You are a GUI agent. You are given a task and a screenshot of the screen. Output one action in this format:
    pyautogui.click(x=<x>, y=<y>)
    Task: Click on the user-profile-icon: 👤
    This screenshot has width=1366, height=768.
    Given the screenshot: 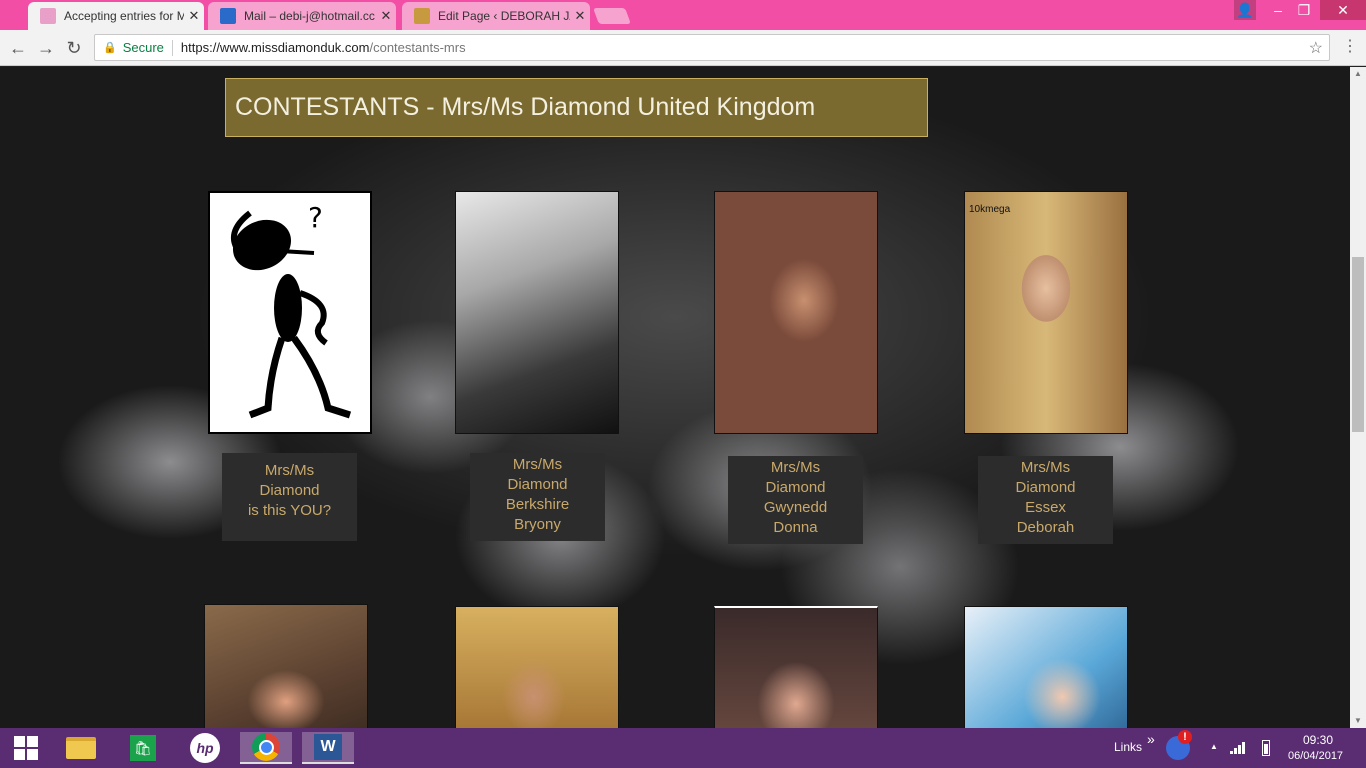 What is the action you would take?
    pyautogui.click(x=1245, y=10)
    